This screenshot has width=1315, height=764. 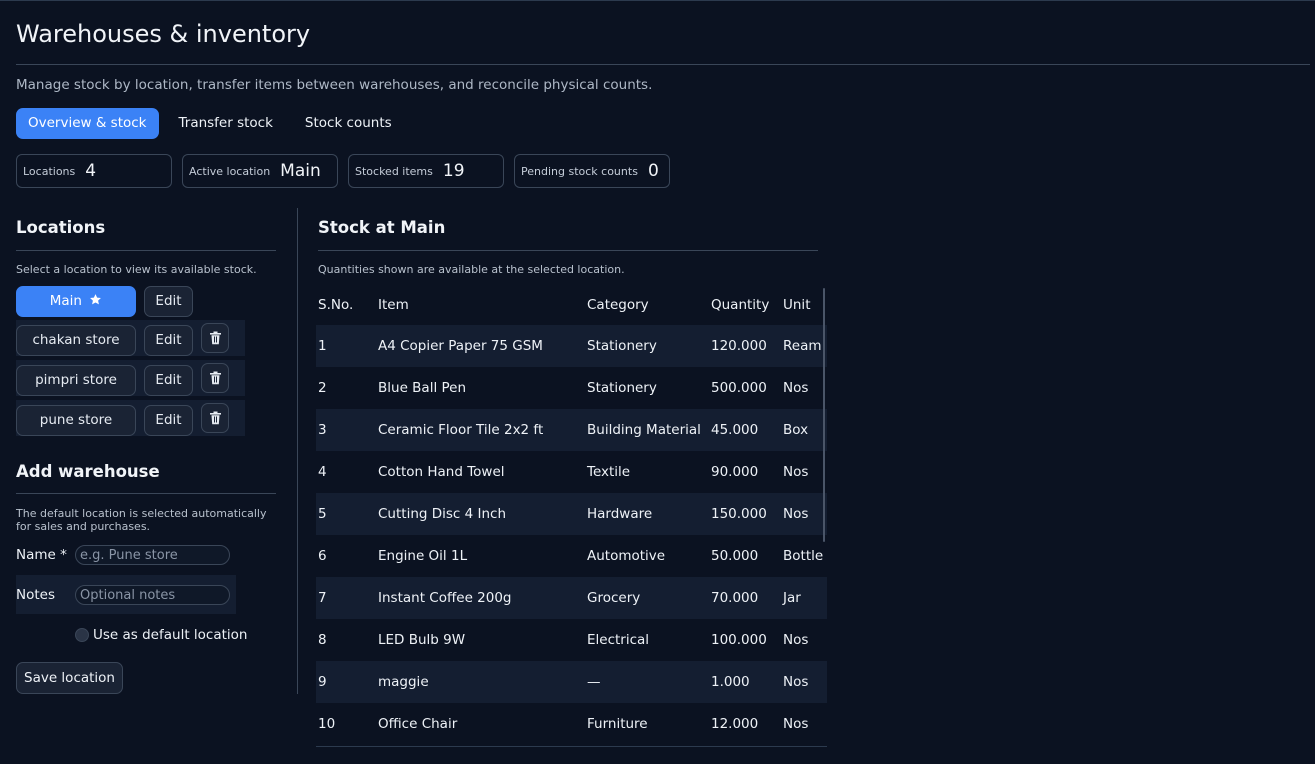 I want to click on stock-title: Stock at Main, so click(x=382, y=227).